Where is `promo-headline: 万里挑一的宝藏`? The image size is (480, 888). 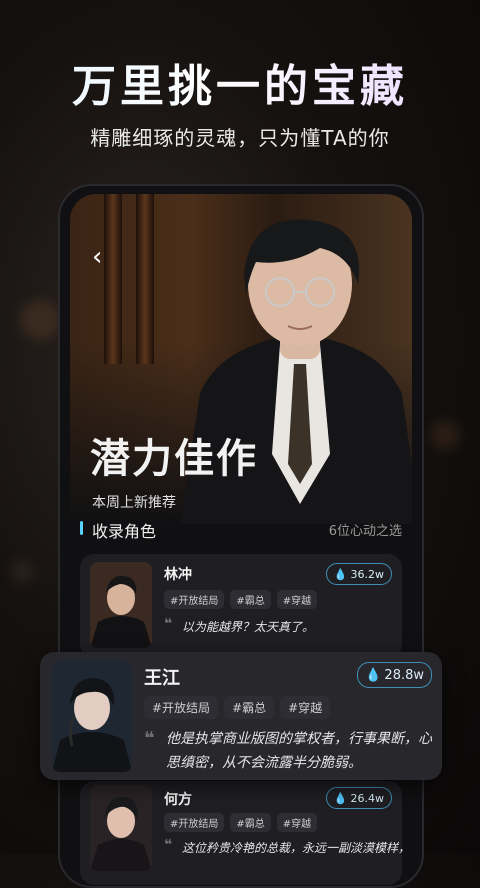
promo-headline: 万里挑一的宝藏 is located at coordinates (240, 82).